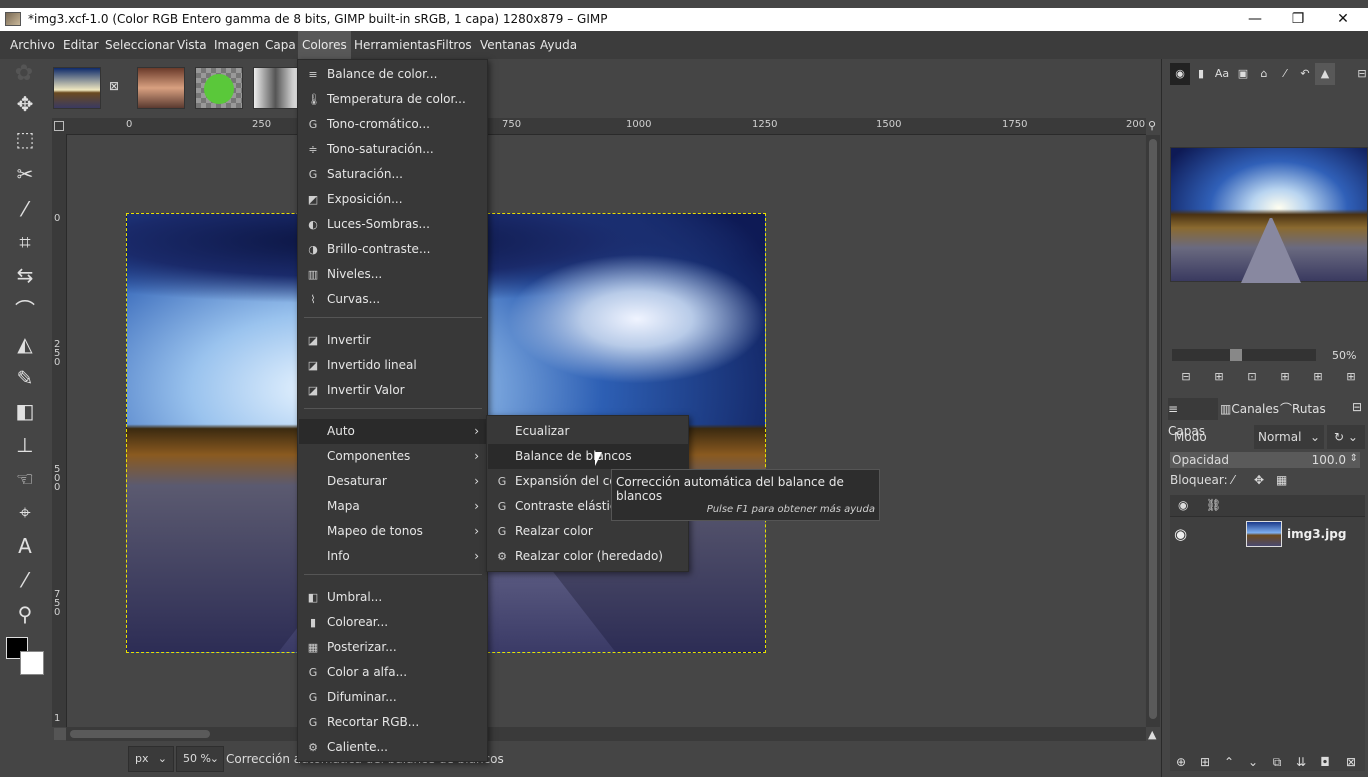 The width and height of the screenshot is (1368, 777). What do you see at coordinates (1289, 437) in the screenshot?
I see `mode-select: Normal ⌄` at bounding box center [1289, 437].